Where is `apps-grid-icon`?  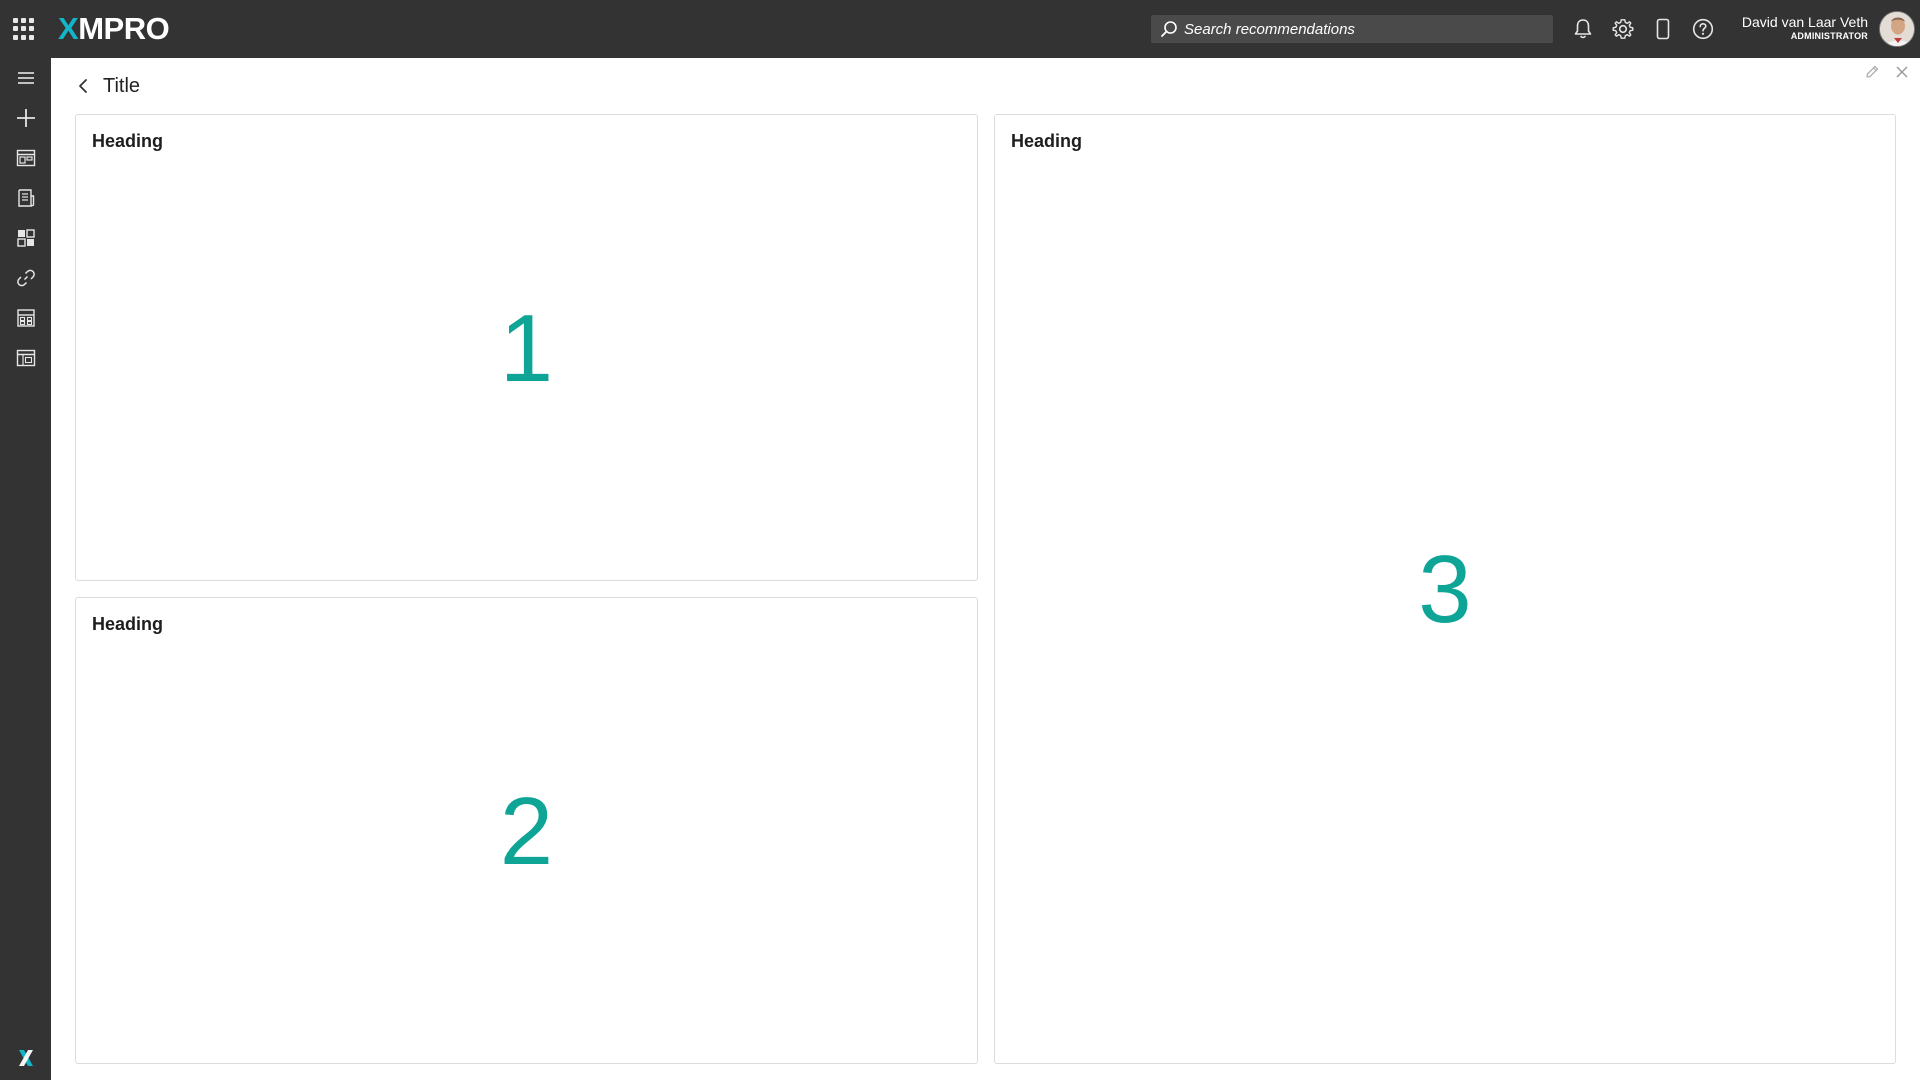
apps-grid-icon is located at coordinates (24, 29).